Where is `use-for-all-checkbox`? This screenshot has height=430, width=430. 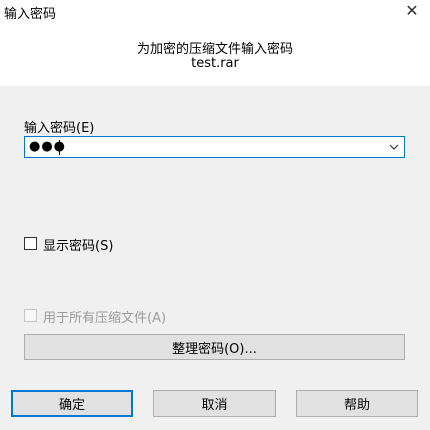 use-for-all-checkbox is located at coordinates (30, 315).